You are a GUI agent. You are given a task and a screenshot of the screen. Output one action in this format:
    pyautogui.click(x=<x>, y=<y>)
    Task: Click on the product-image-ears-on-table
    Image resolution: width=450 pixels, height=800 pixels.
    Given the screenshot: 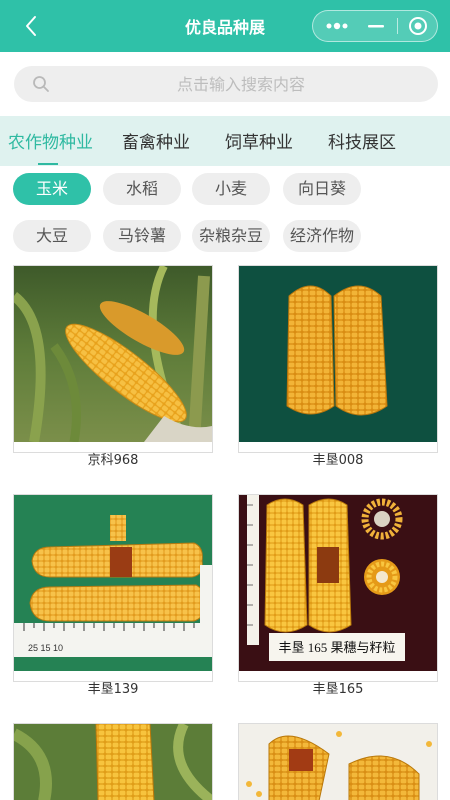 What is the action you would take?
    pyautogui.click(x=338, y=762)
    